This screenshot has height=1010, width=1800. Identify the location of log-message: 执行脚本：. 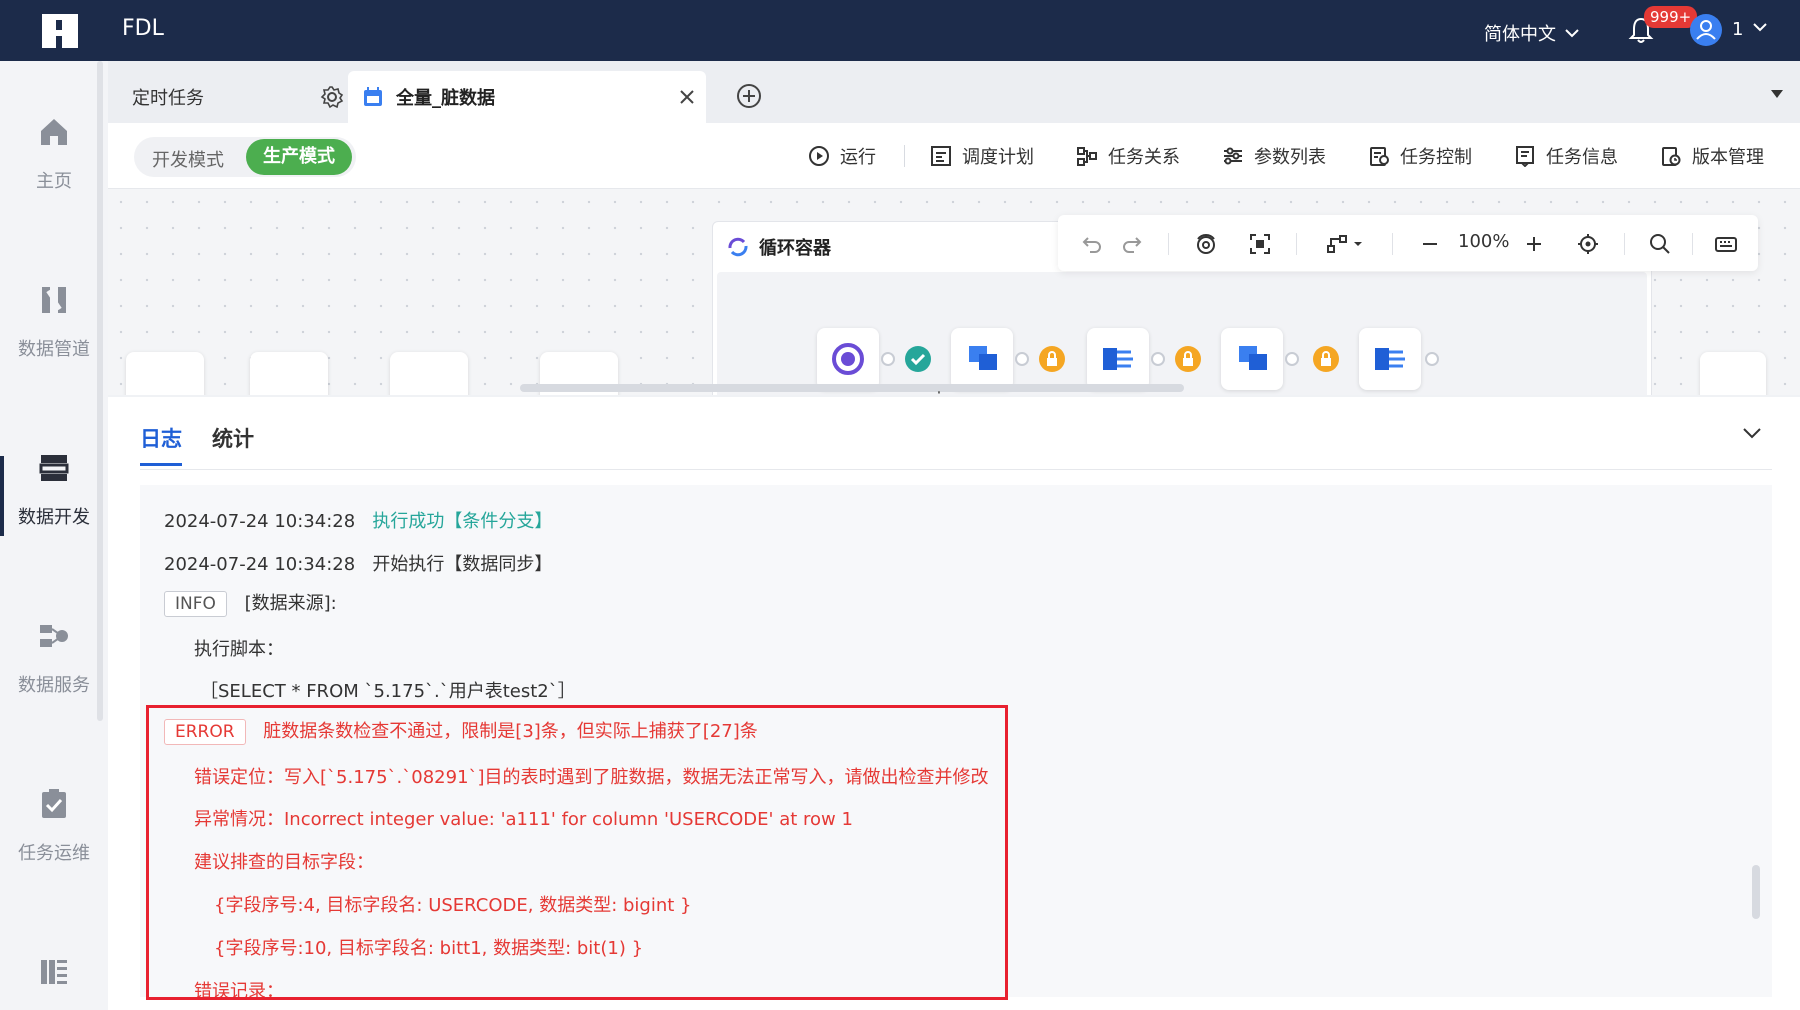
(239, 649).